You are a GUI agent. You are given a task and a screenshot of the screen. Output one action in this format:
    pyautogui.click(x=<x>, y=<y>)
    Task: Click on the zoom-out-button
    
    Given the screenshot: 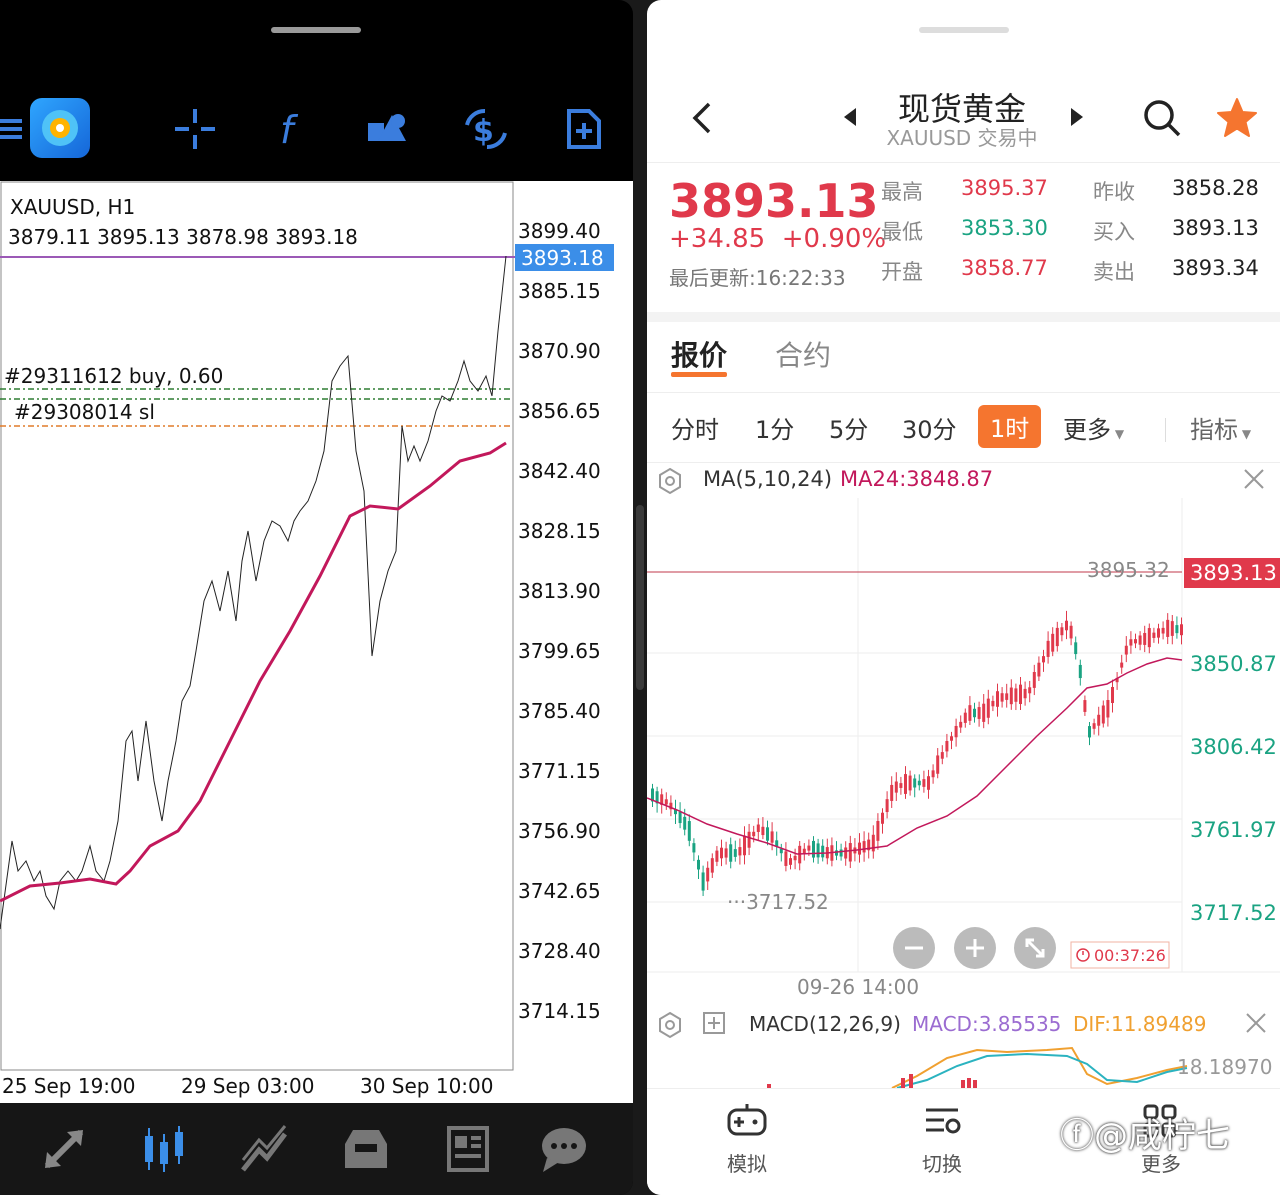 What is the action you would take?
    pyautogui.click(x=914, y=948)
    